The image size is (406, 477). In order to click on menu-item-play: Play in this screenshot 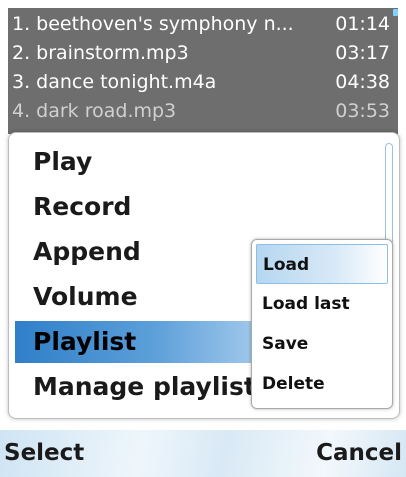, I will do `click(141, 162)`.